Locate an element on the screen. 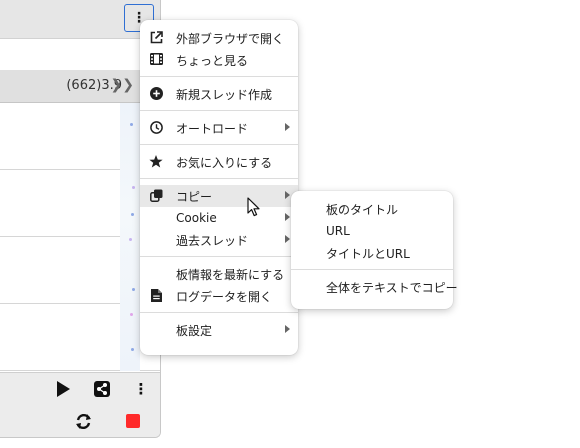  submenu-item-title-and-url: タイトルとURL is located at coordinates (372, 253).